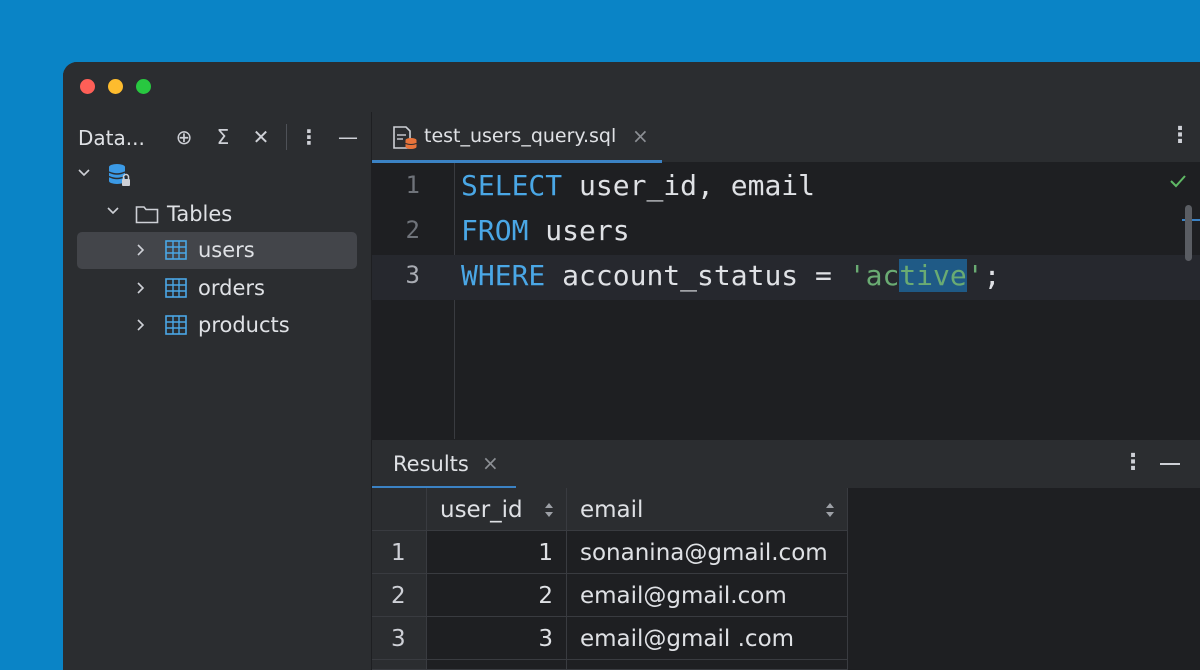  I want to click on title-bar, so click(631, 87).